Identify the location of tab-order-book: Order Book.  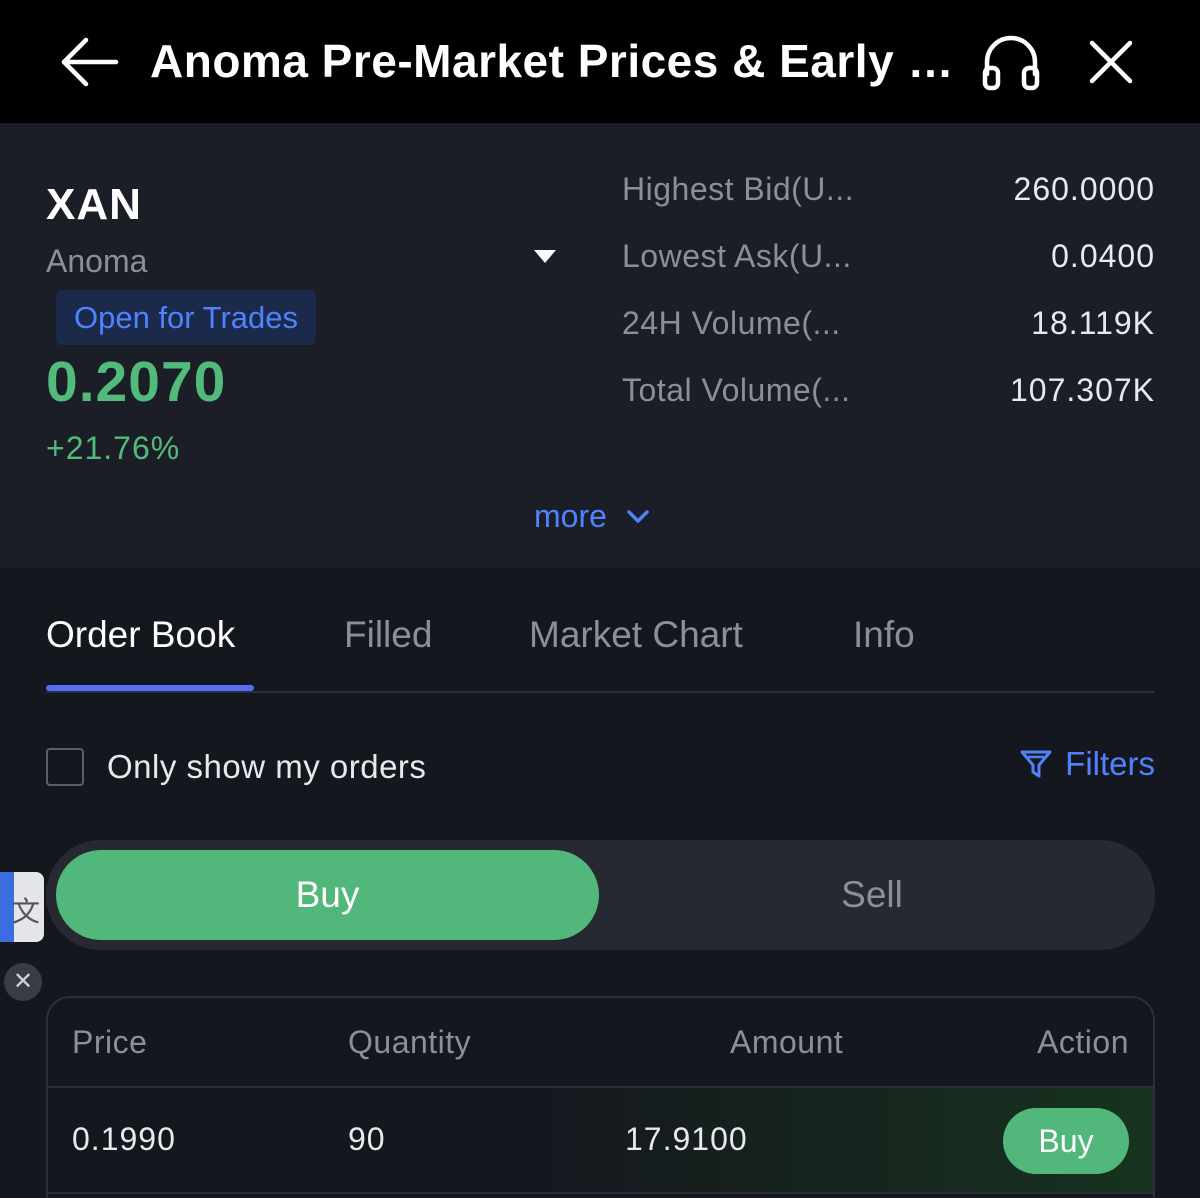
(140, 635).